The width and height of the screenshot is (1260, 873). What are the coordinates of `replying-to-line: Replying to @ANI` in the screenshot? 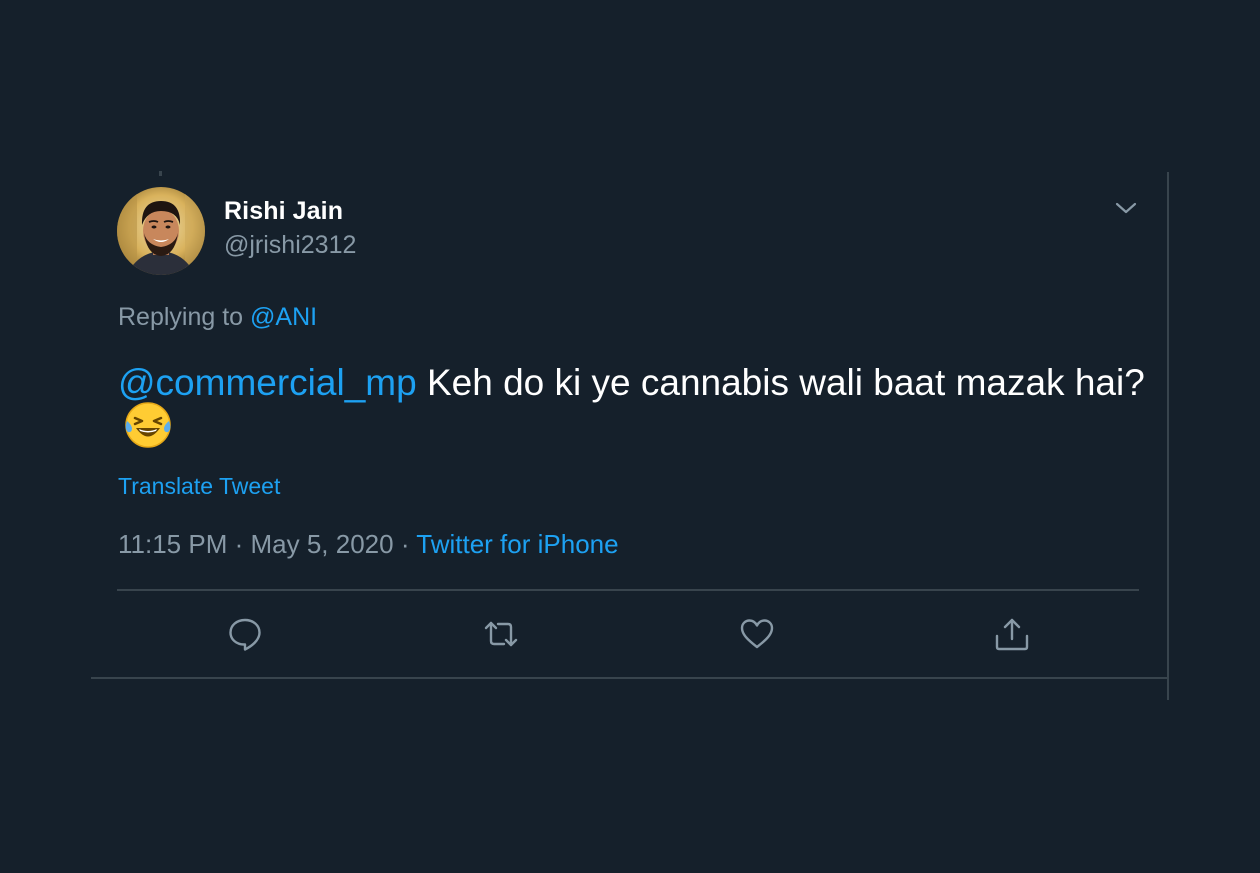 It's located at (217, 317).